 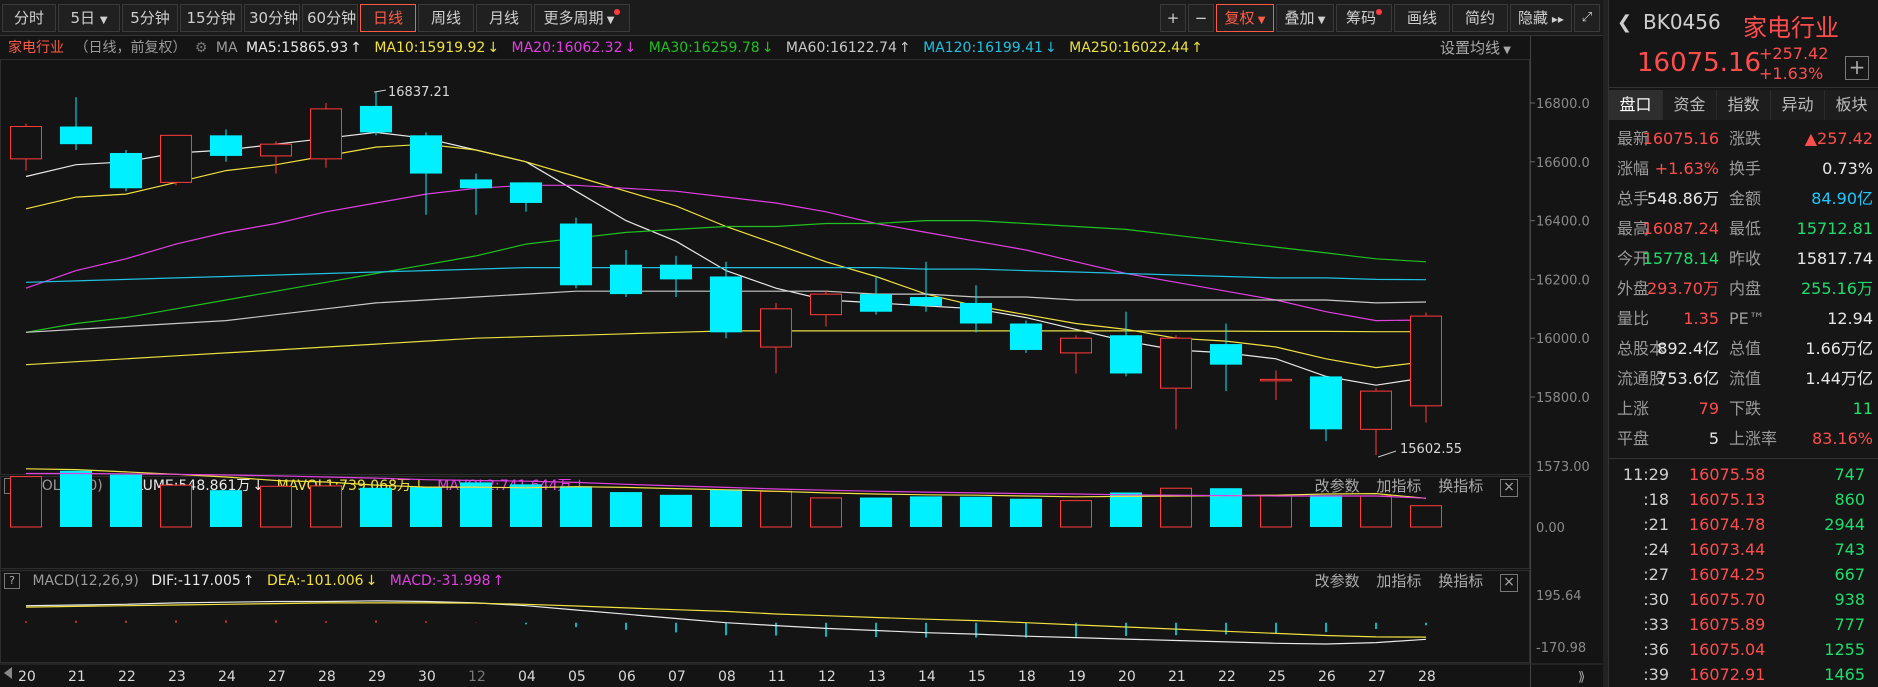 I want to click on stat-label: 最低, so click(x=1745, y=228).